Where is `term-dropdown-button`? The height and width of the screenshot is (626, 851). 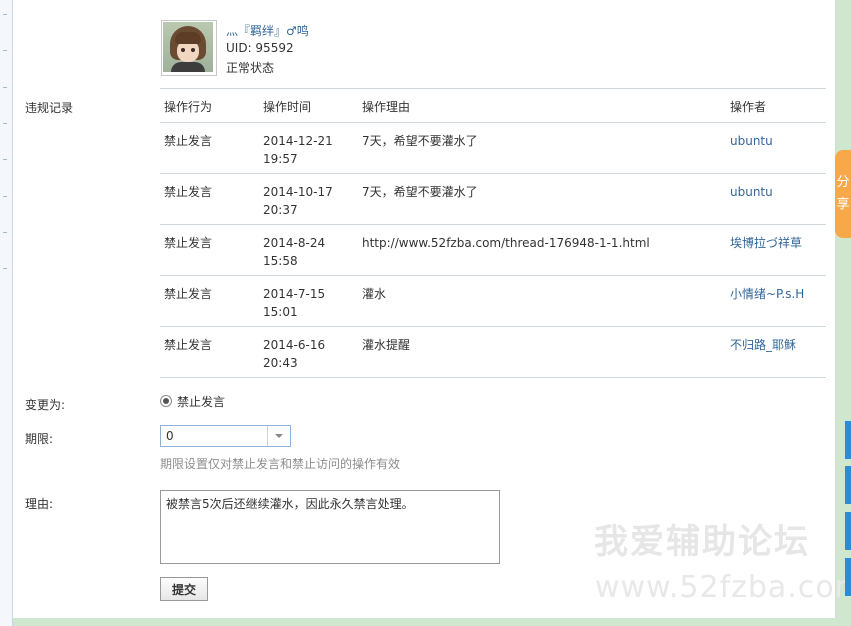 term-dropdown-button is located at coordinates (278, 436).